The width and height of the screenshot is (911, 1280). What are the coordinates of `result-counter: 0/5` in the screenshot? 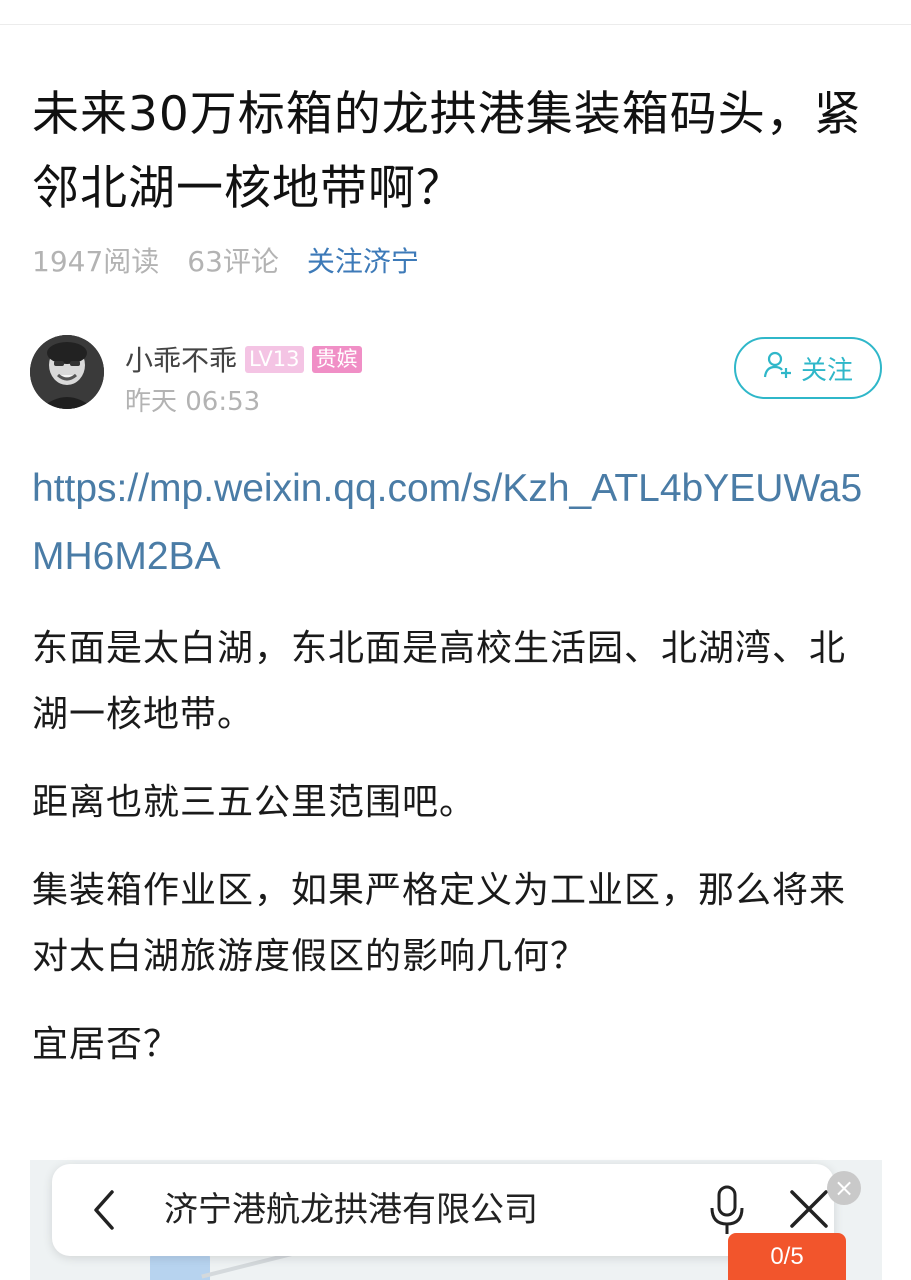 It's located at (787, 1256).